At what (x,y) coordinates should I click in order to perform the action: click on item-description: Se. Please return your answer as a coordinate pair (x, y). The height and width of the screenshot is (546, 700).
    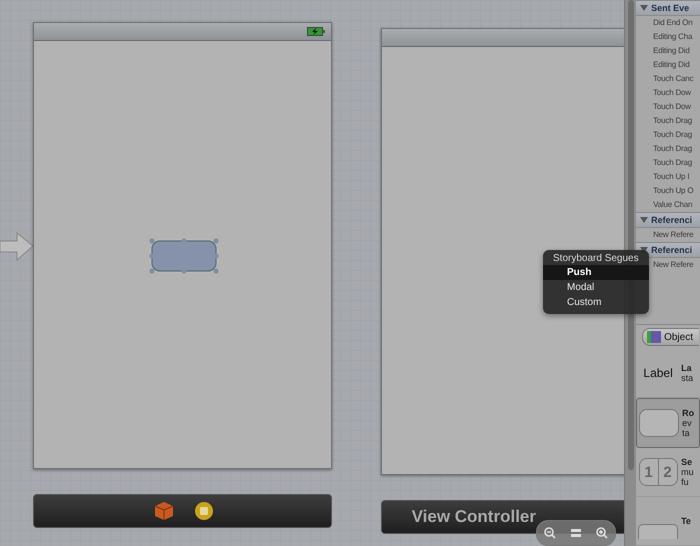
    Looking at the image, I should click on (687, 462).